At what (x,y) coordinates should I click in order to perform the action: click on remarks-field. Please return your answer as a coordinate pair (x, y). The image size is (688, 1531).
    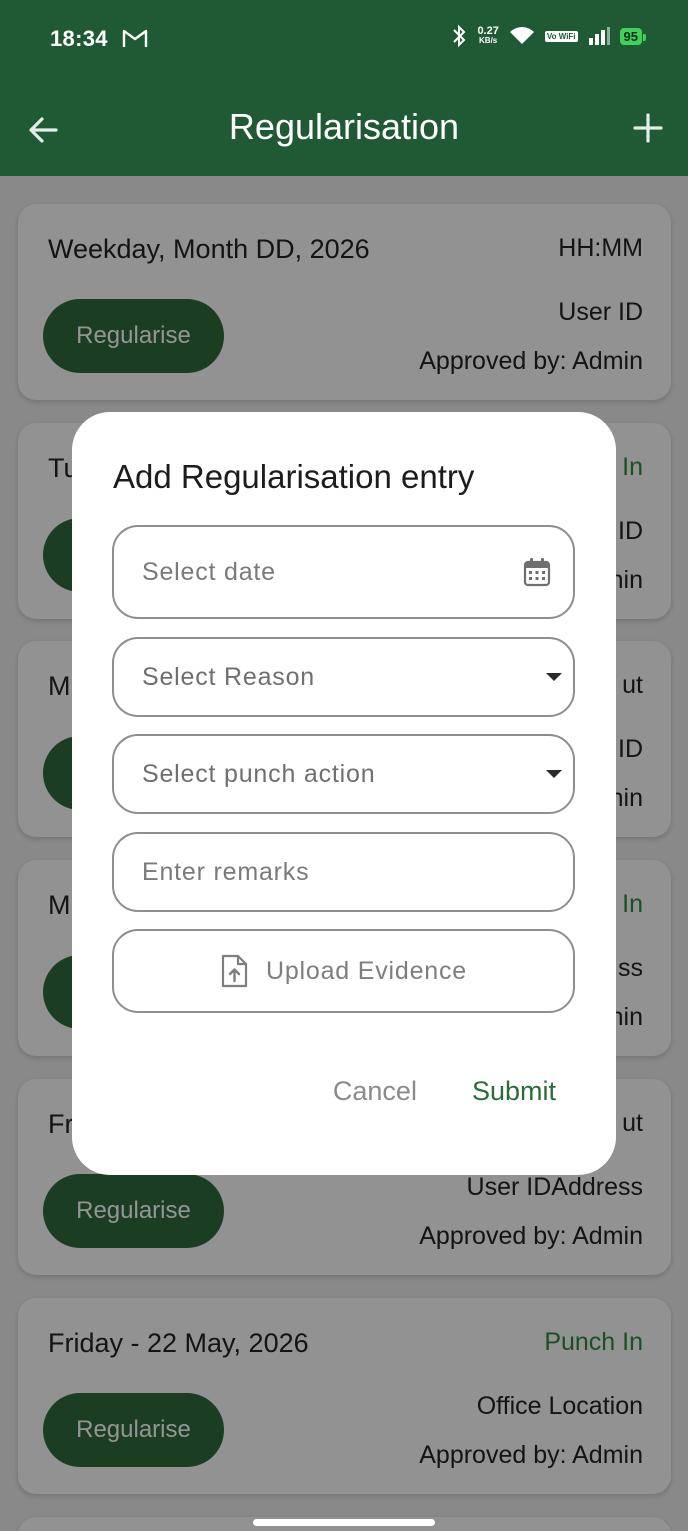
    Looking at the image, I should click on (343, 872).